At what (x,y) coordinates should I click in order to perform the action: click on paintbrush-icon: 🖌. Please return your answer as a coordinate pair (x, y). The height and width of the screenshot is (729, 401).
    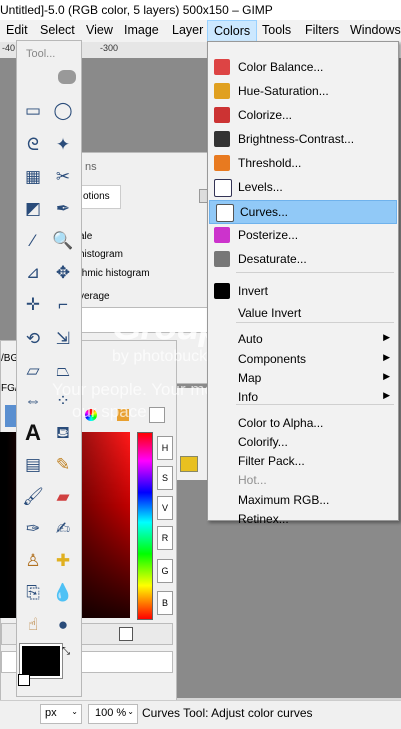
    Looking at the image, I should click on (33, 497).